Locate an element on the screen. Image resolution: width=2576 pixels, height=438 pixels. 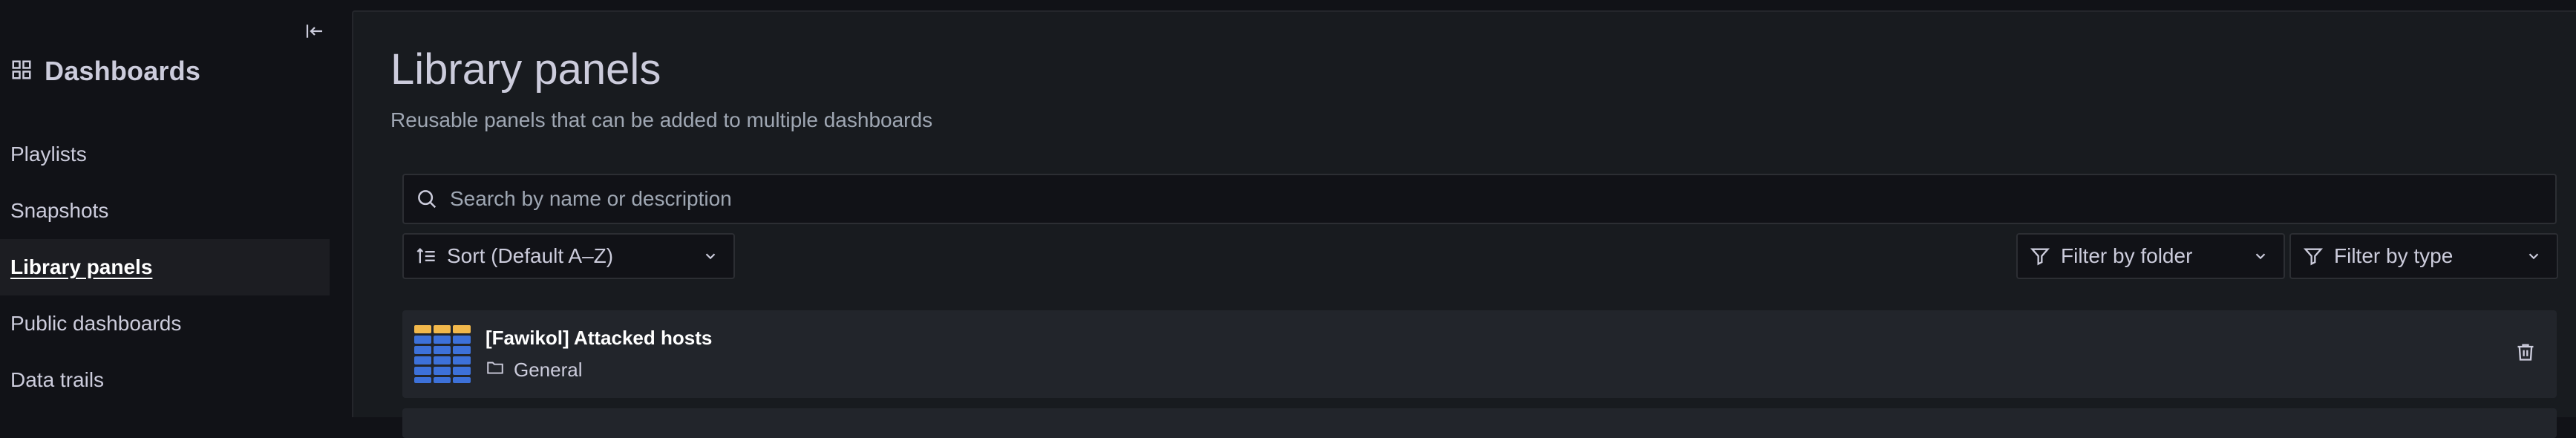
filter-folder-label: Filter by folder is located at coordinates (2127, 255).